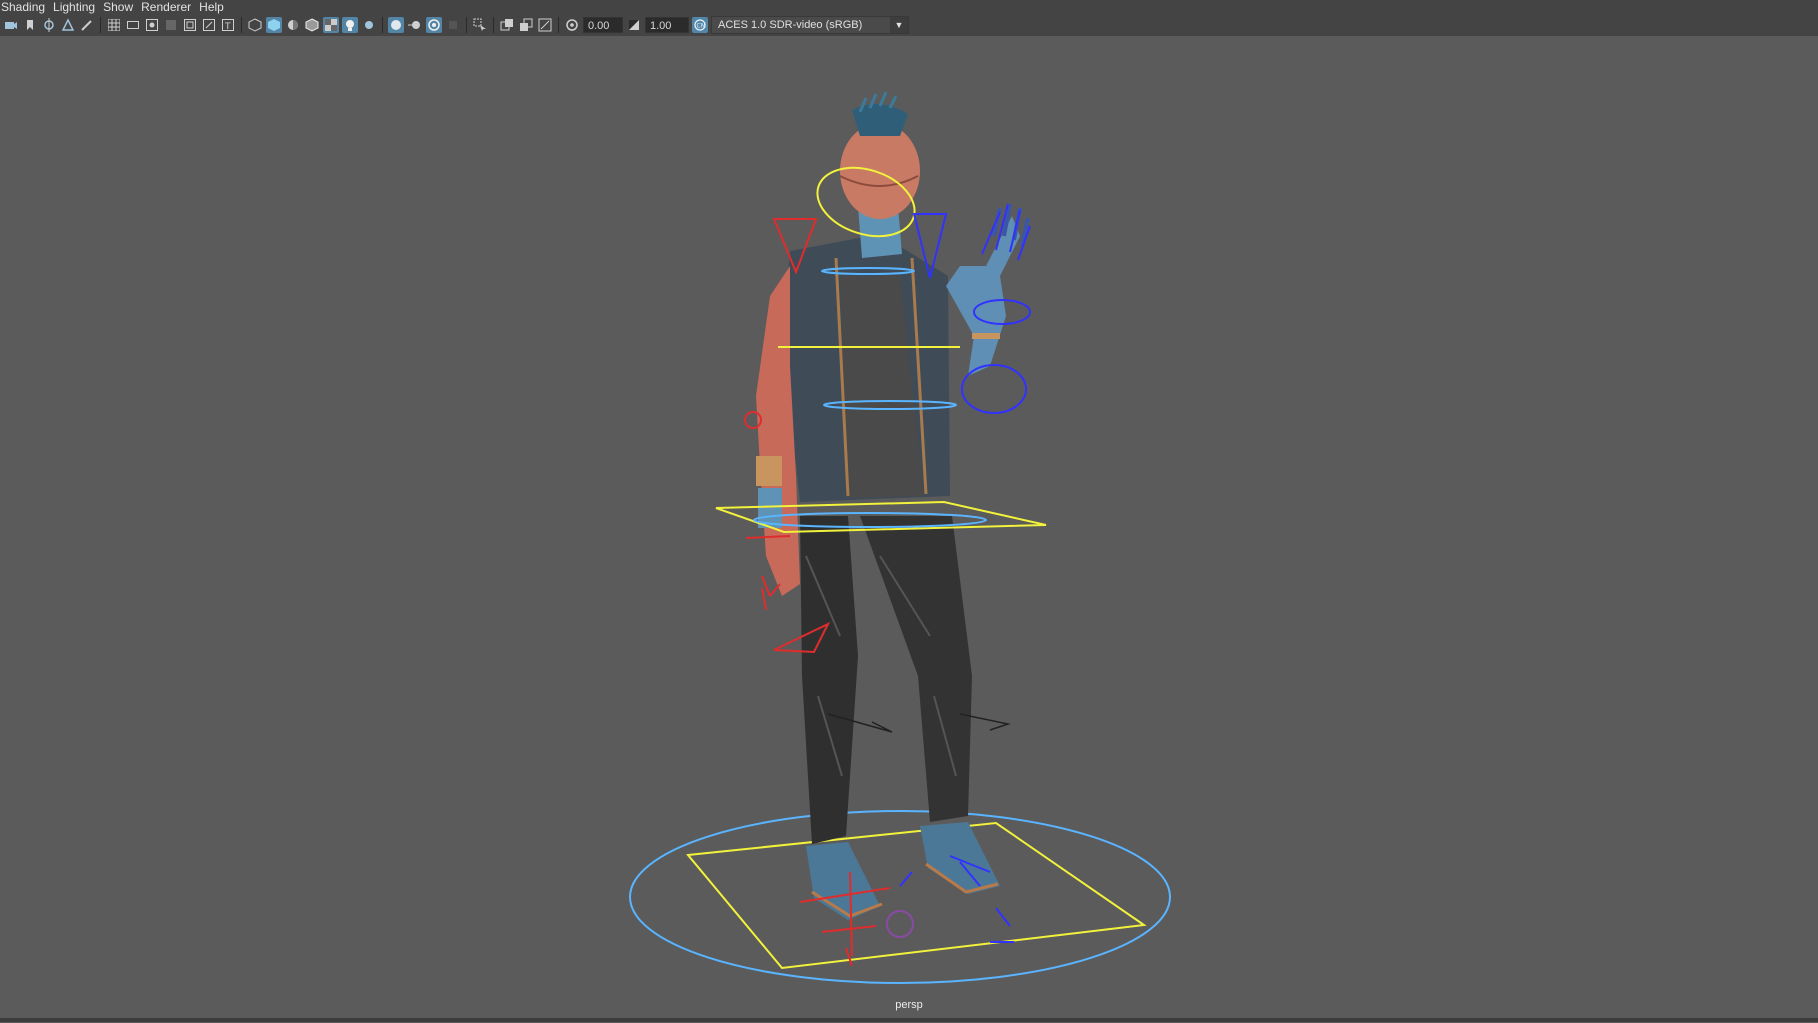  Describe the element at coordinates (49, 25) in the screenshot. I see `move-camera-icon` at that location.